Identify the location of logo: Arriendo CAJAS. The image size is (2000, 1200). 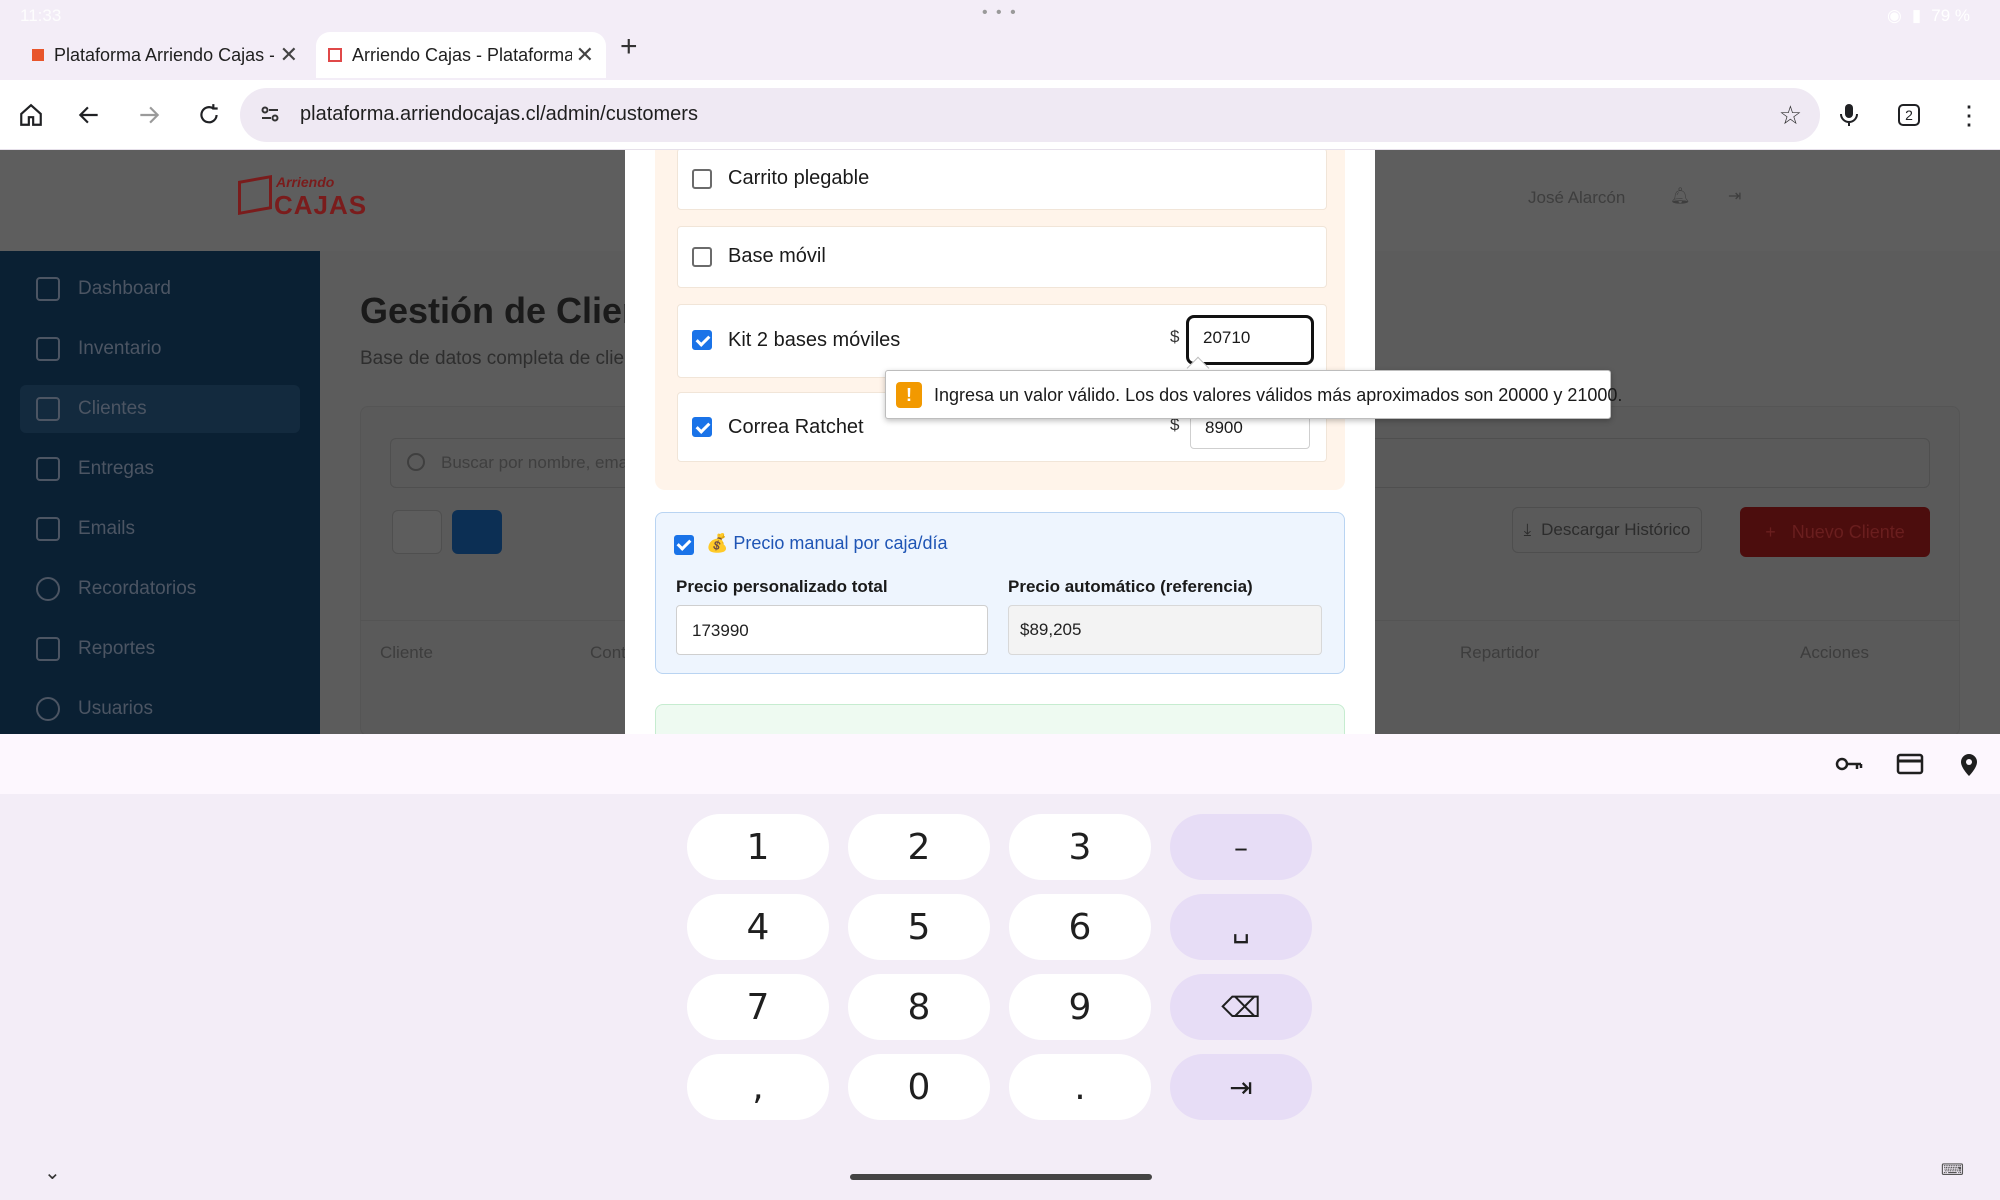
(302, 200).